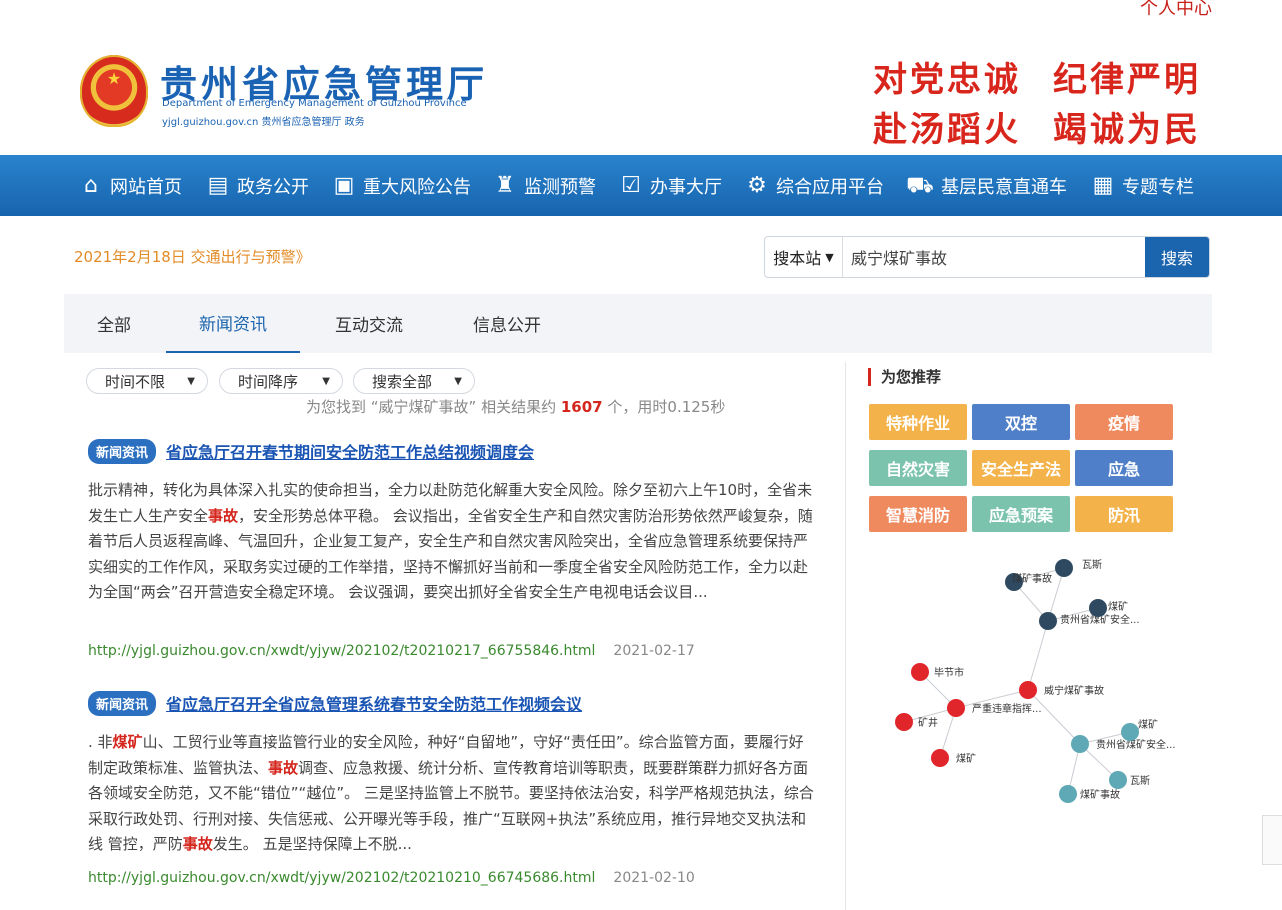 Image resolution: width=1282 pixels, height=910 pixels. Describe the element at coordinates (114, 78) in the screenshot. I see `star-icon: ★` at that location.